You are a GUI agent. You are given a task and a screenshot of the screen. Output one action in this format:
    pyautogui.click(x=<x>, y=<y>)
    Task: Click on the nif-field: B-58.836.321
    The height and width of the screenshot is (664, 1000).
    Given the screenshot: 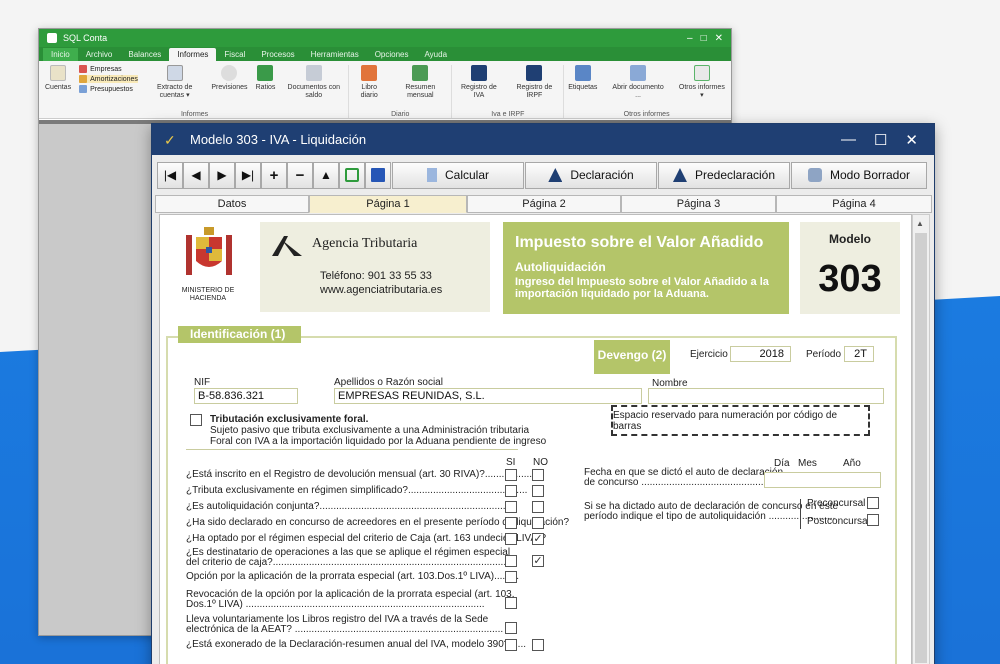 What is the action you would take?
    pyautogui.click(x=246, y=396)
    